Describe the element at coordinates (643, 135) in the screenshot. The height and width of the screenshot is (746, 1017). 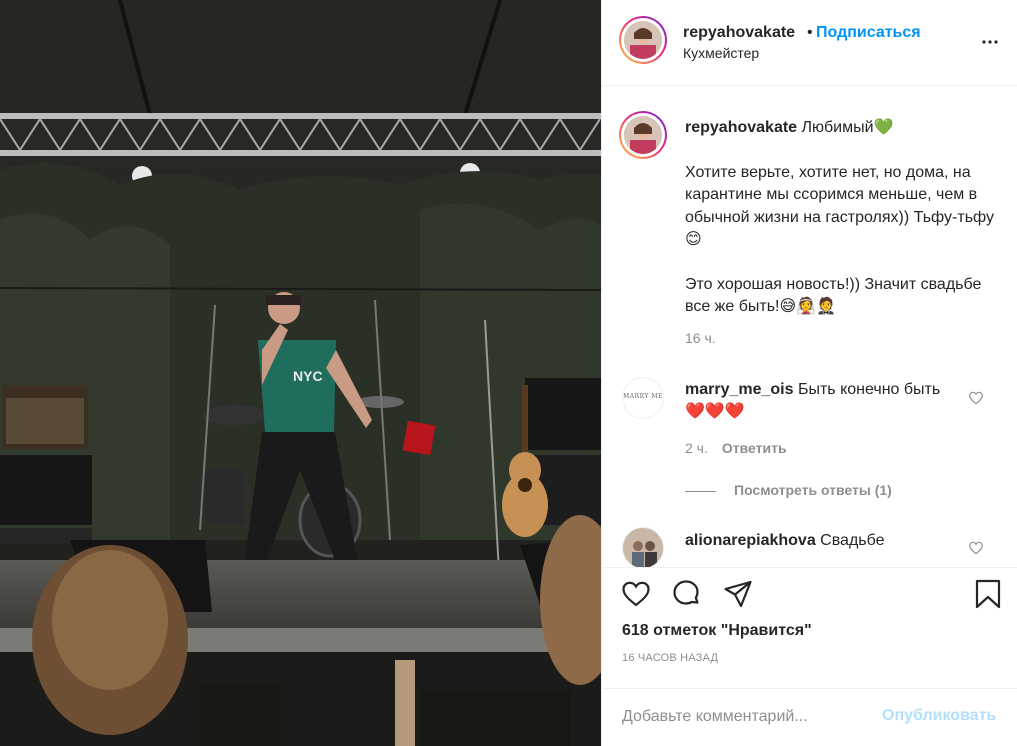
I see `caption-author-avatar` at that location.